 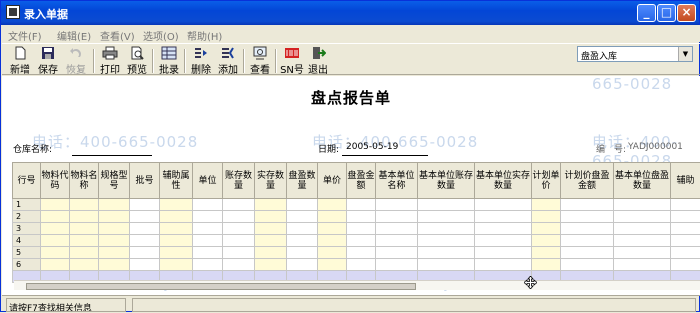 I want to click on preview-button: 预览, so click(x=137, y=60).